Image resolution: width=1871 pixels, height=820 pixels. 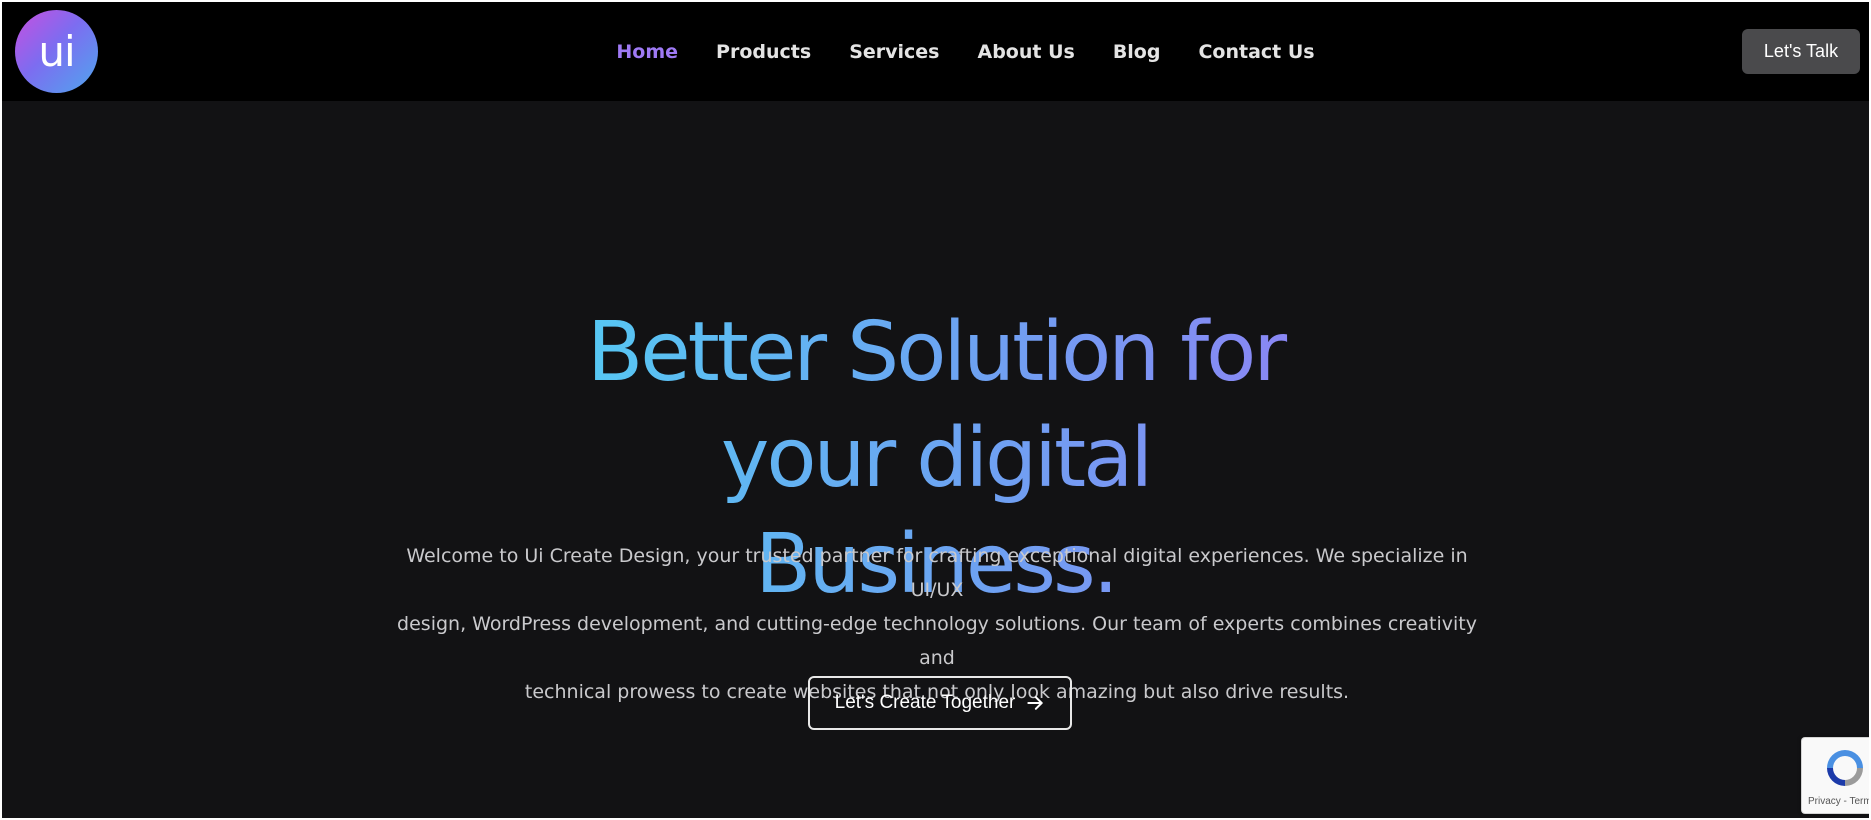 I want to click on recaptcha-links: Privacy - Terms, so click(x=1838, y=801).